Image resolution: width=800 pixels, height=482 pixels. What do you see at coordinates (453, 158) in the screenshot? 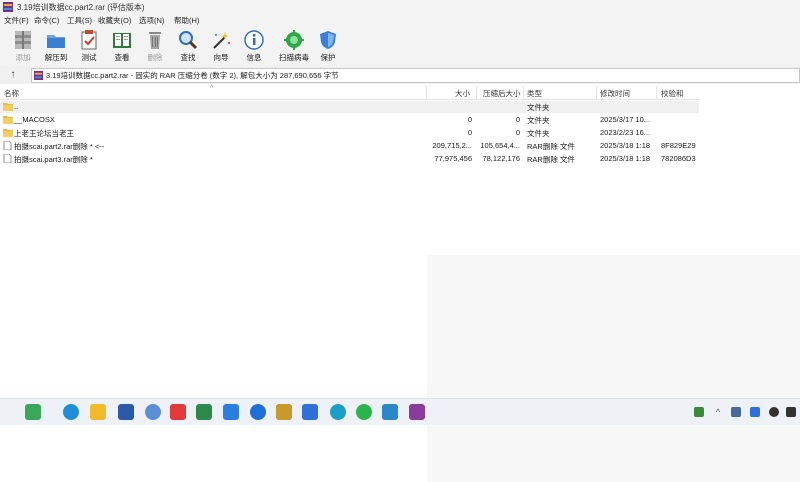
I see `item-size: 77,975,456` at bounding box center [453, 158].